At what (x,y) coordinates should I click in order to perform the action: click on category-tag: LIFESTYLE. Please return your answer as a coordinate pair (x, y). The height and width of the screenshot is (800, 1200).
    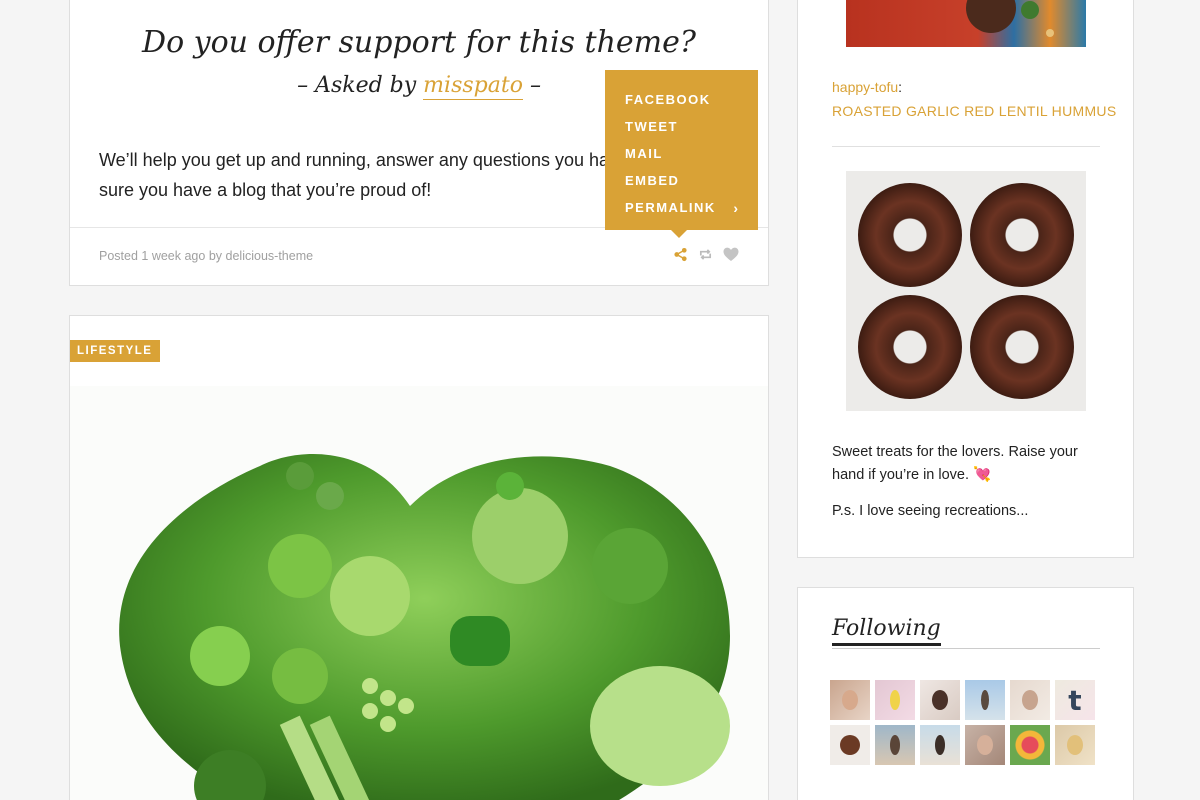
    Looking at the image, I should click on (115, 351).